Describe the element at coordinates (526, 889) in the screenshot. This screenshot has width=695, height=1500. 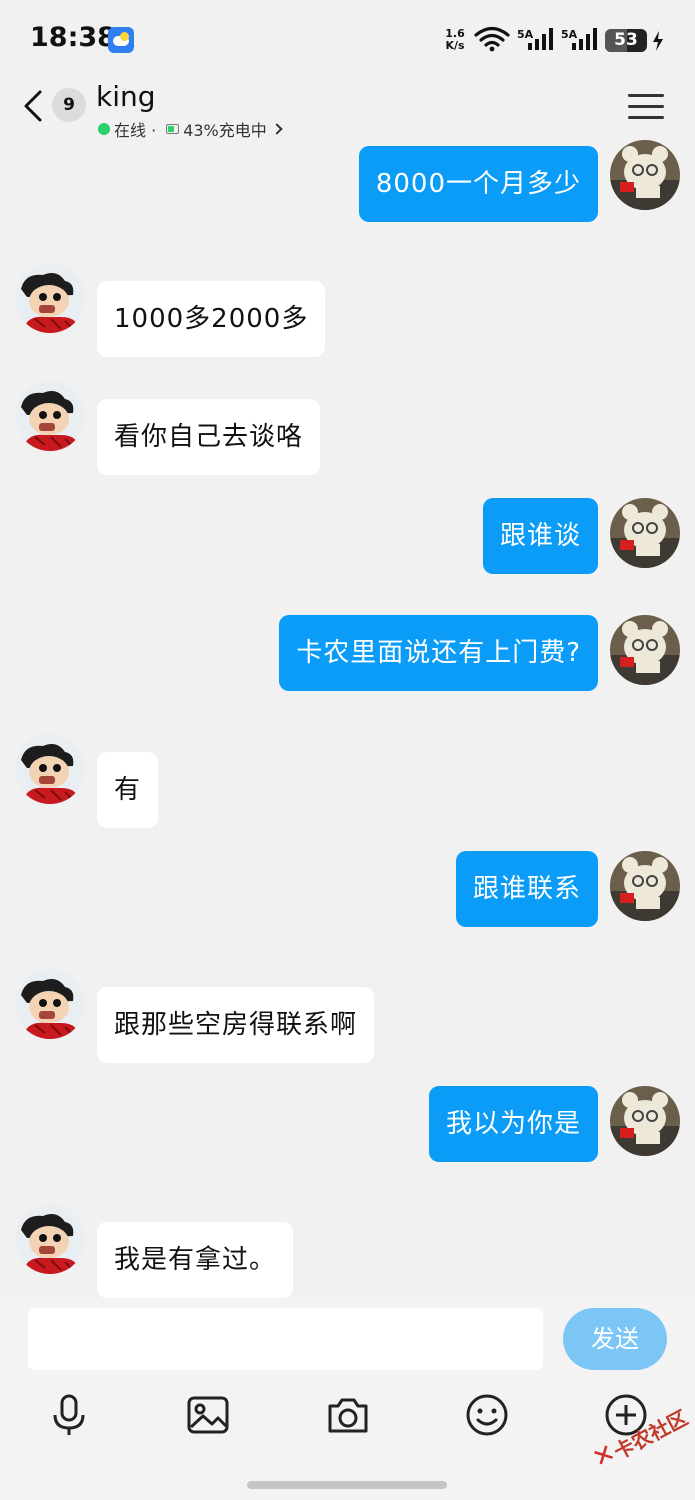
I see `message-bubble: 跟谁联系` at that location.